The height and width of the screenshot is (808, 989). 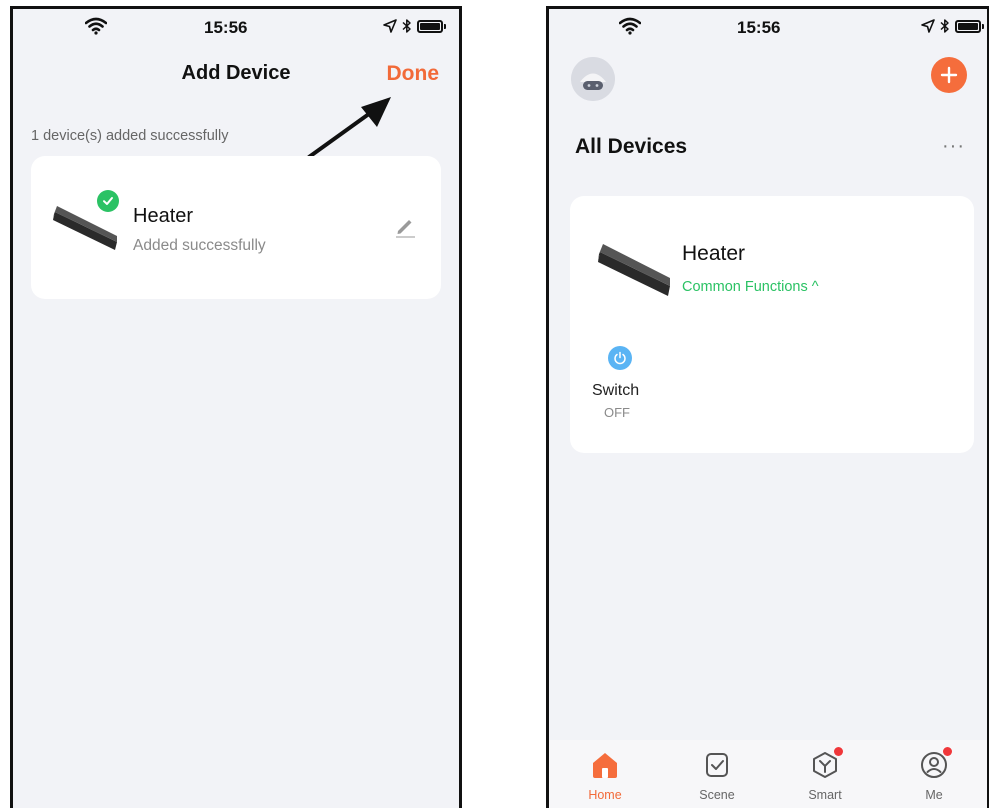 I want to click on scene-icon, so click(x=717, y=765).